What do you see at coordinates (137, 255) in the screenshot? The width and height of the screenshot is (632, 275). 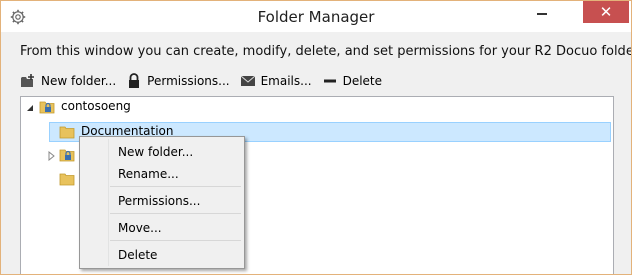 I see `menu-item-delete: Delete` at bounding box center [137, 255].